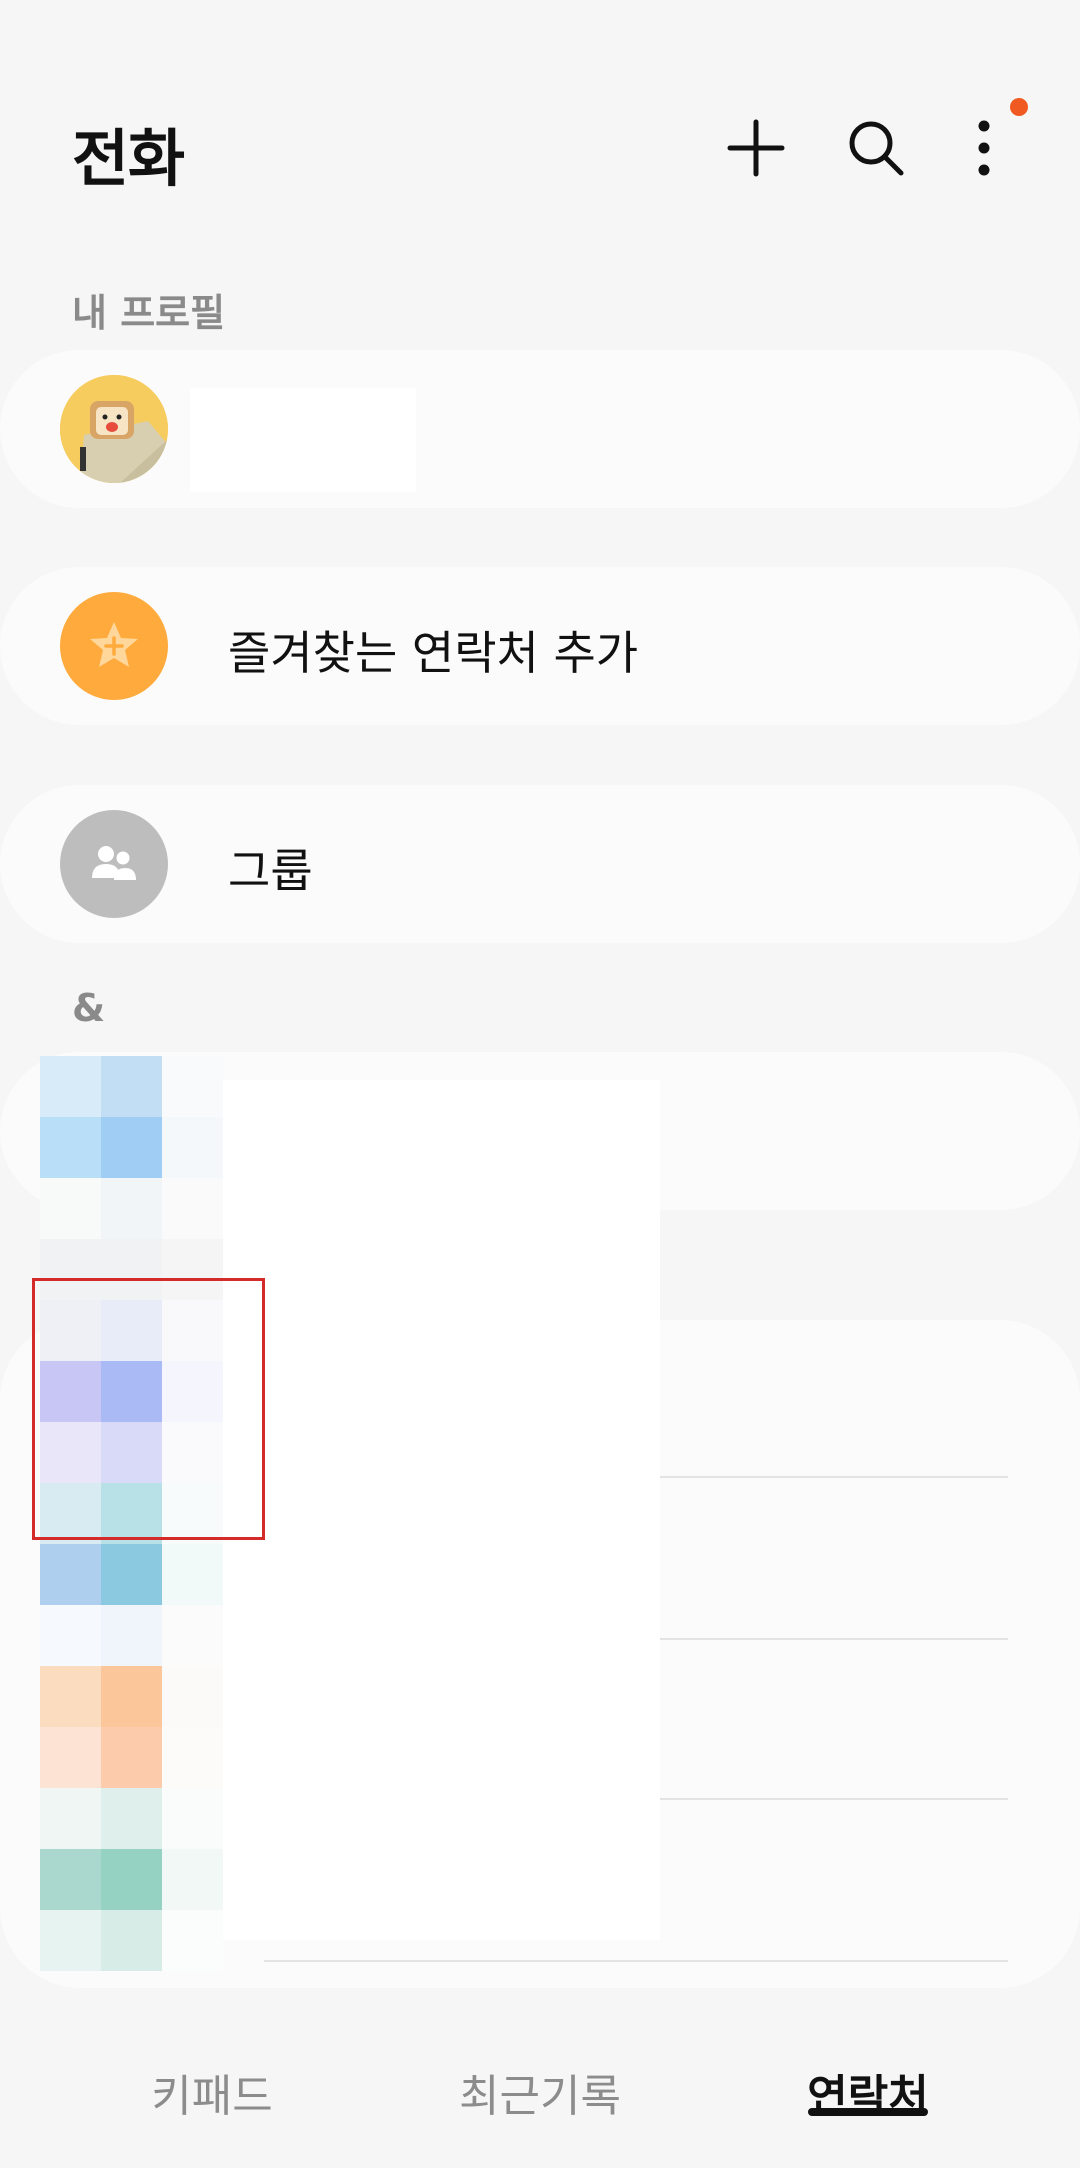 The width and height of the screenshot is (1080, 2168). I want to click on profile-name-redacted, so click(303, 440).